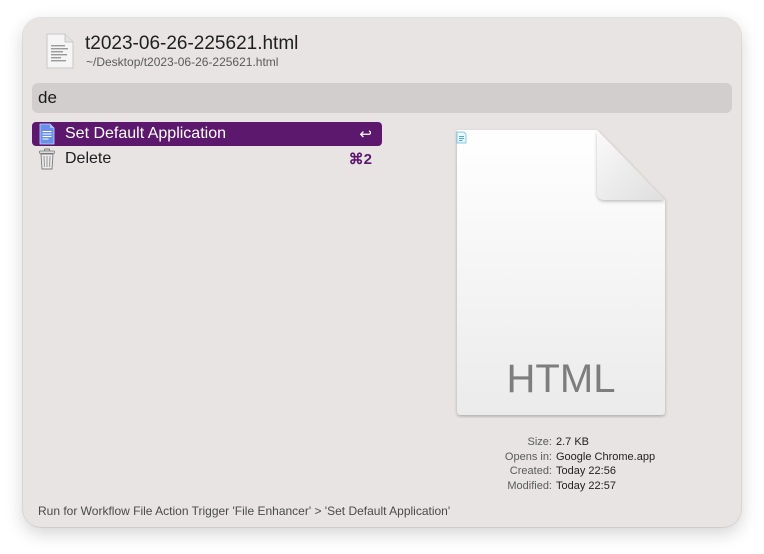  Describe the element at coordinates (365, 134) in the screenshot. I see `return-key-shortcut: ↩` at that location.